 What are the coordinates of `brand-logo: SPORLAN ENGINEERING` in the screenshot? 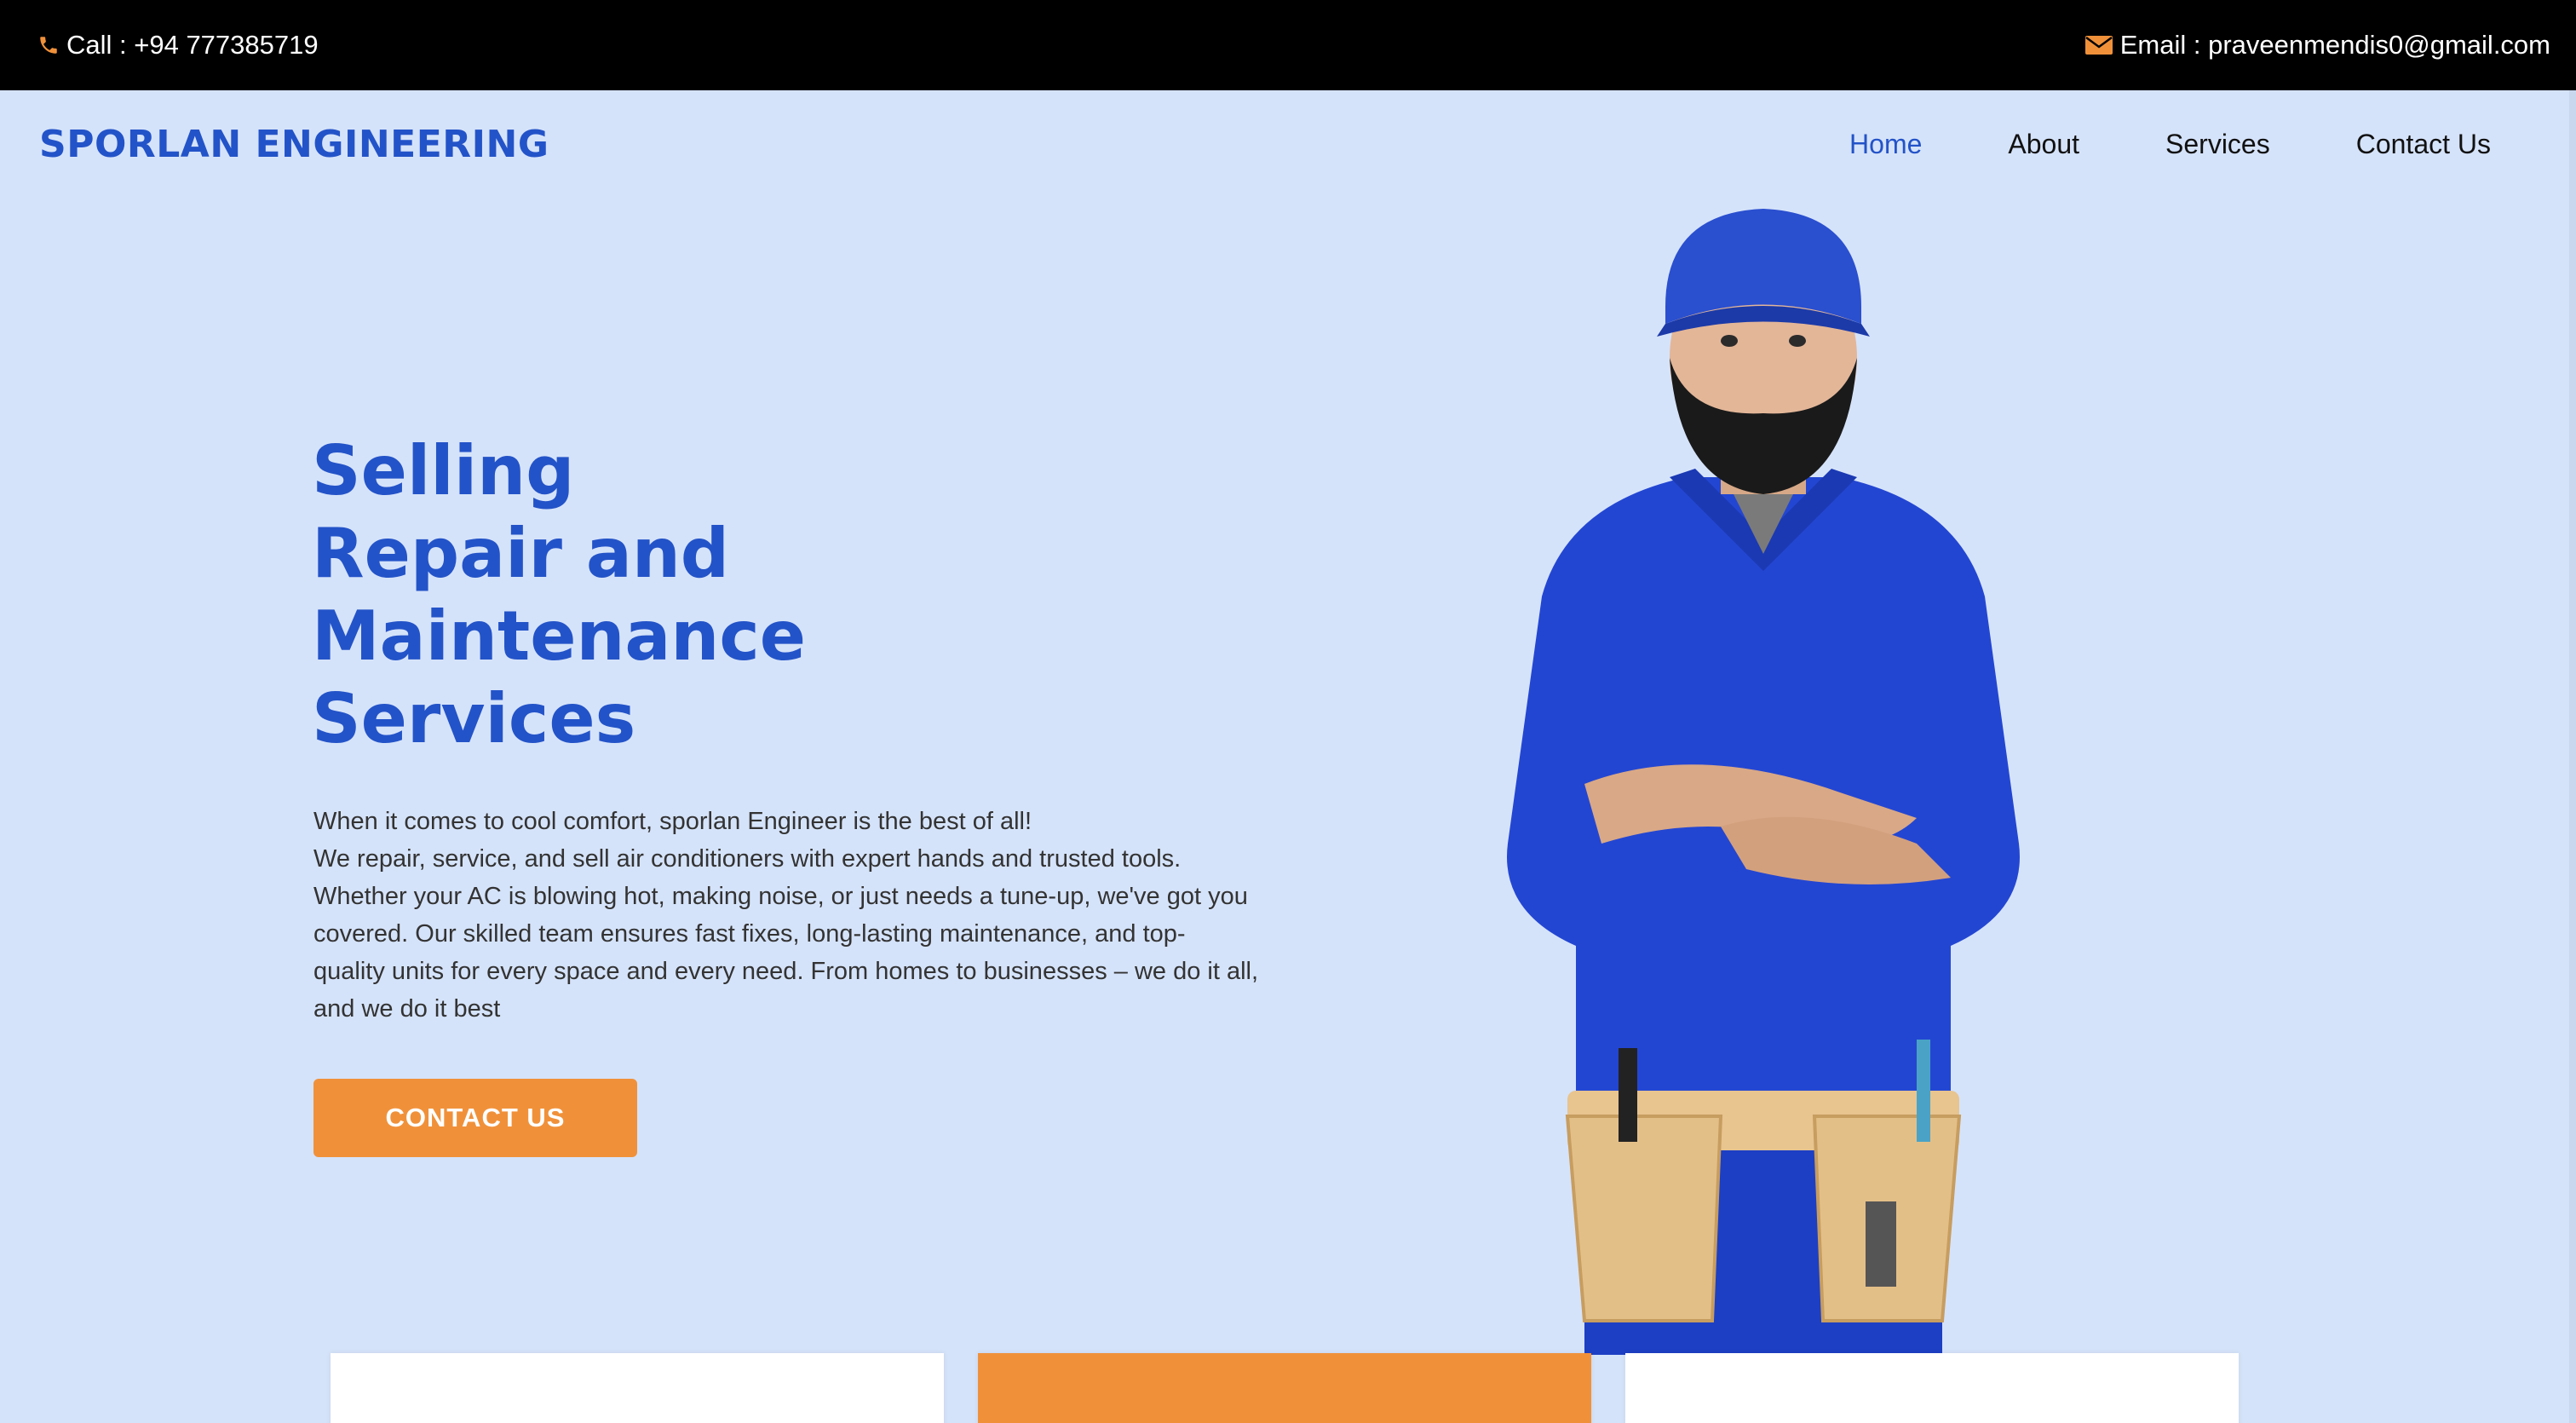 It's located at (294, 144).